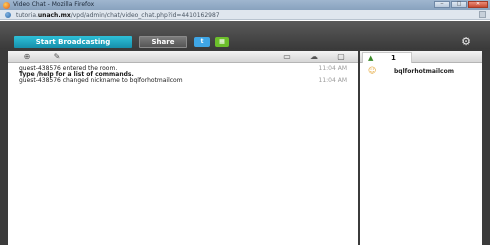 The image size is (490, 245). Describe the element at coordinates (73, 42) in the screenshot. I see `start-broadcasting-button: Start Broadcasting` at that location.